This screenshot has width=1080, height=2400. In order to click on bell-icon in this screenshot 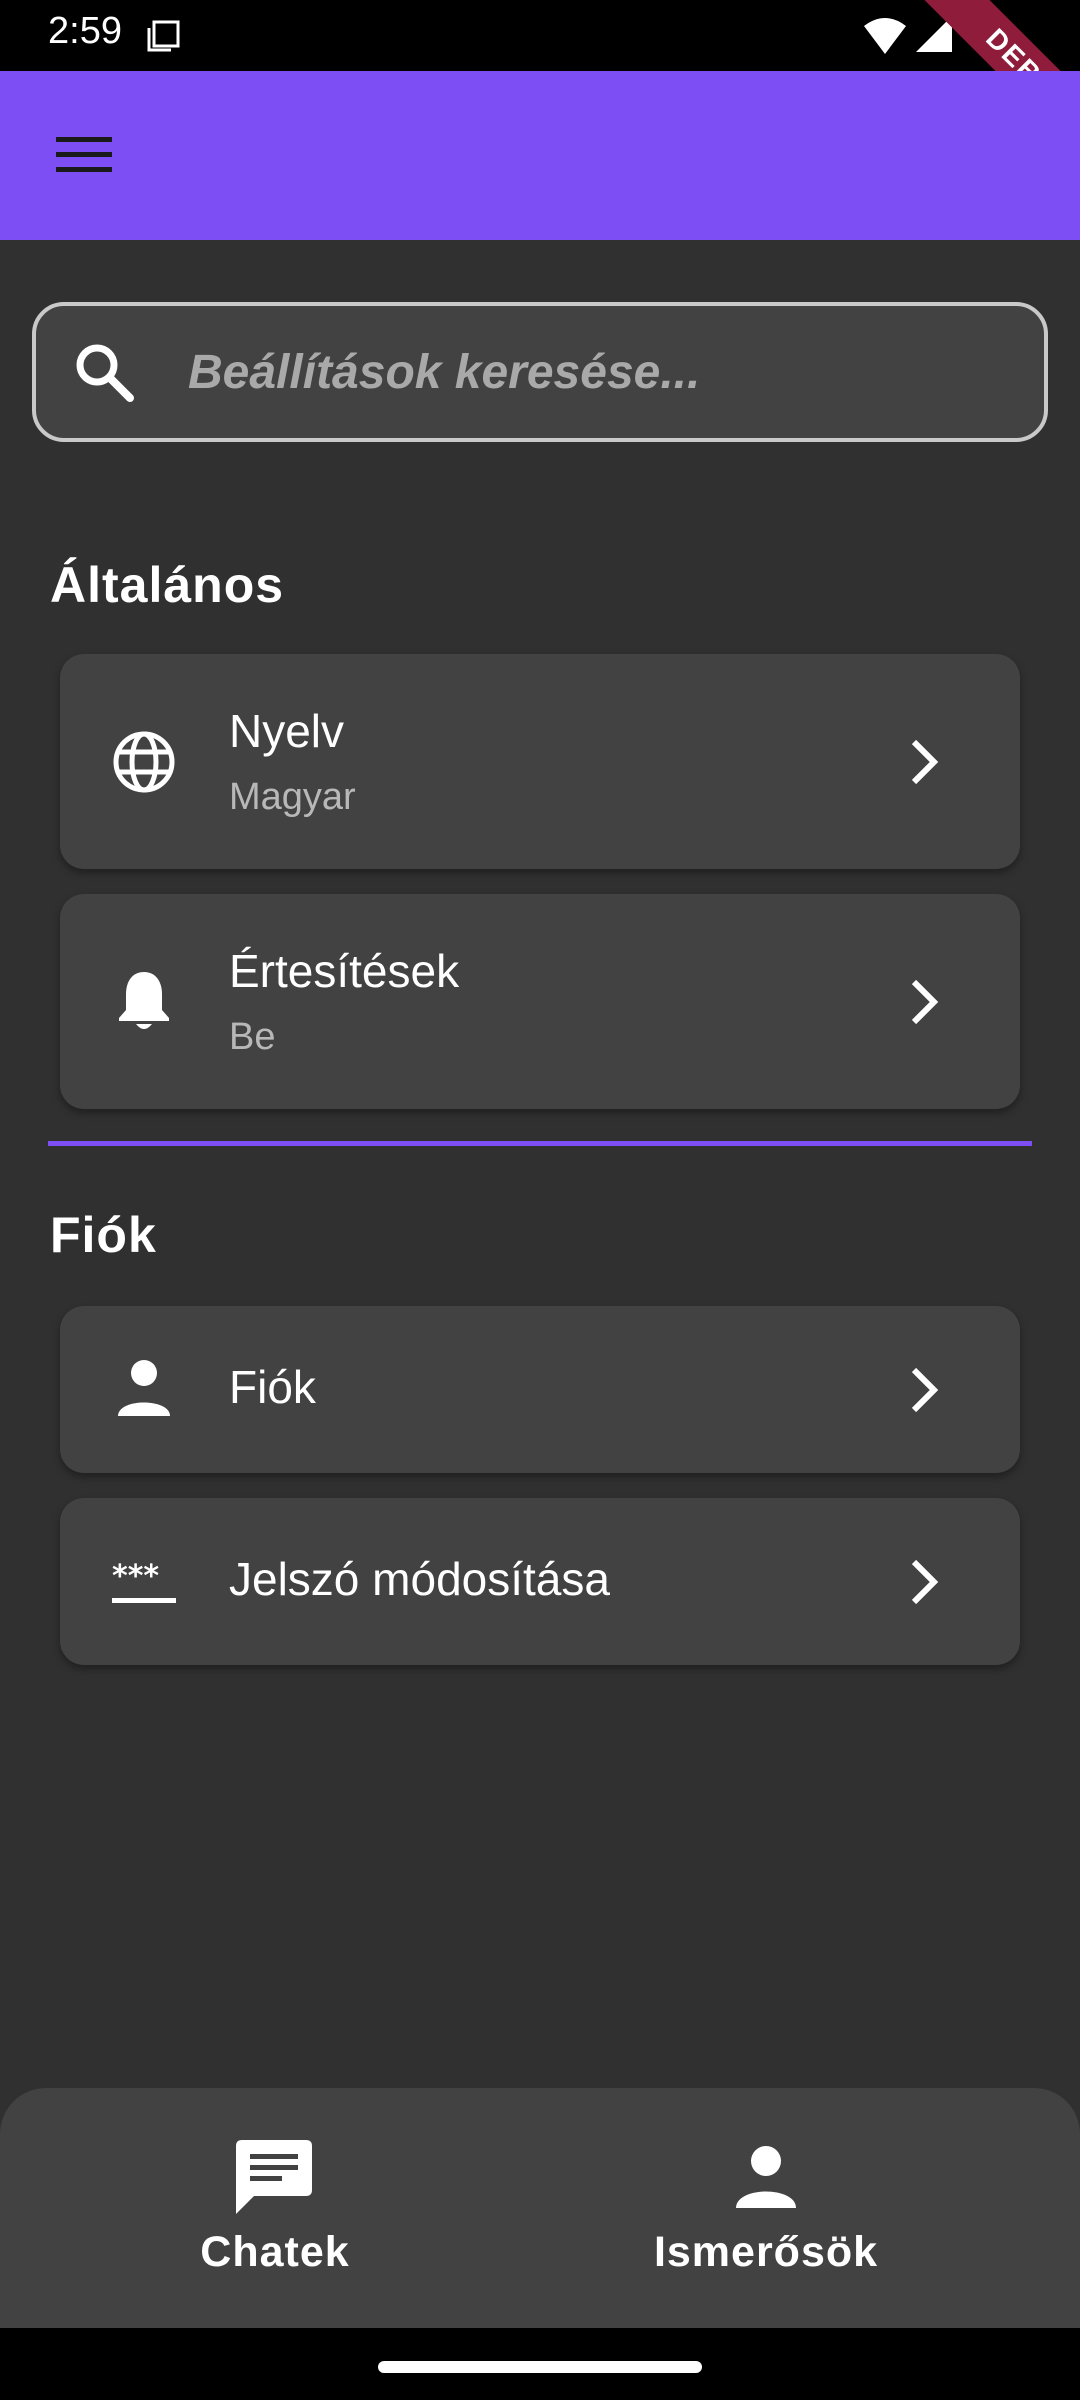, I will do `click(144, 1003)`.